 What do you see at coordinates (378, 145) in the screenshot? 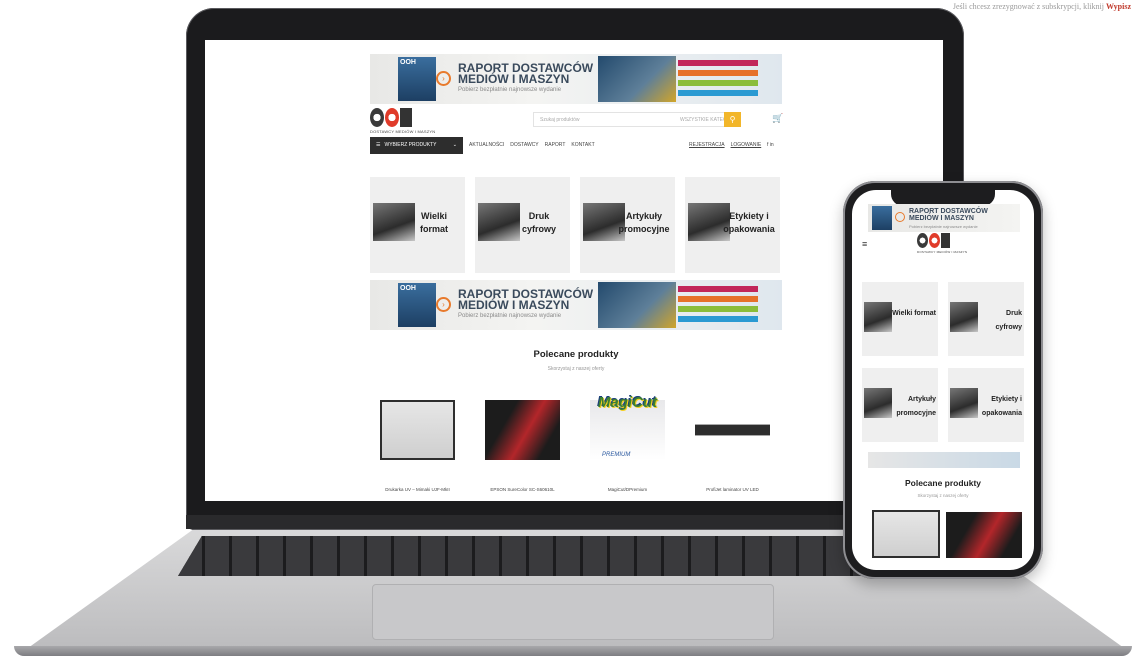
I see `menu-icon: ☰` at bounding box center [378, 145].